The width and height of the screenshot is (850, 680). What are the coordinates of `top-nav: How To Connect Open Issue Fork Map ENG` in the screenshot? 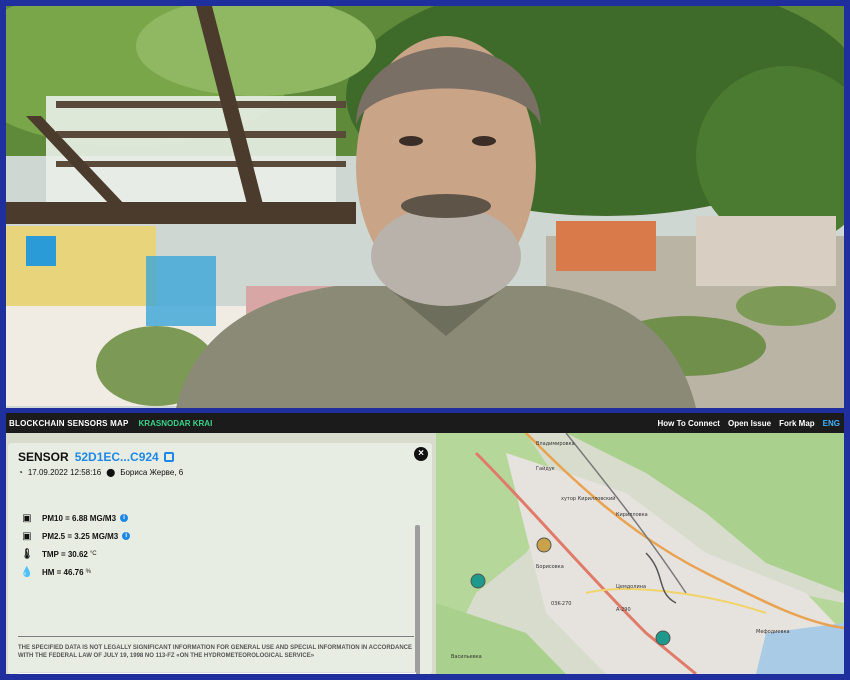 It's located at (748, 423).